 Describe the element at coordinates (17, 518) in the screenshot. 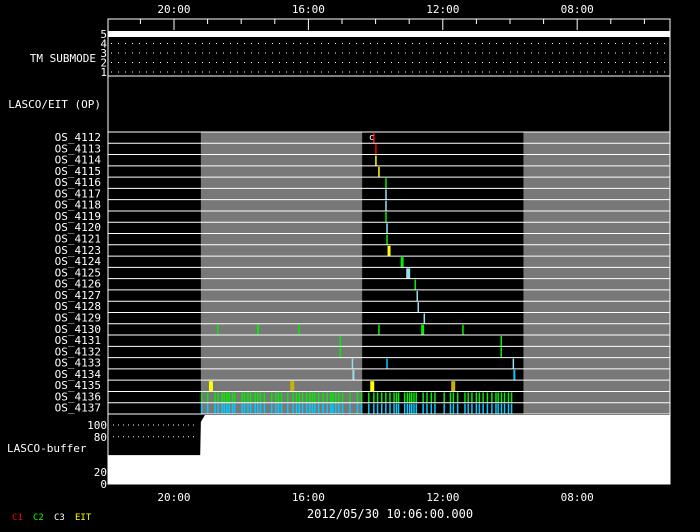

I see `legend-c1: C1` at that location.